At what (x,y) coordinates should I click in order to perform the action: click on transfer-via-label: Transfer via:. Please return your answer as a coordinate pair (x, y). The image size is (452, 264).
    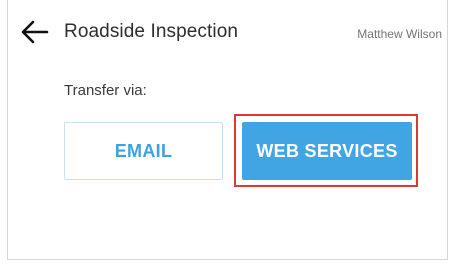
    Looking at the image, I should click on (105, 90).